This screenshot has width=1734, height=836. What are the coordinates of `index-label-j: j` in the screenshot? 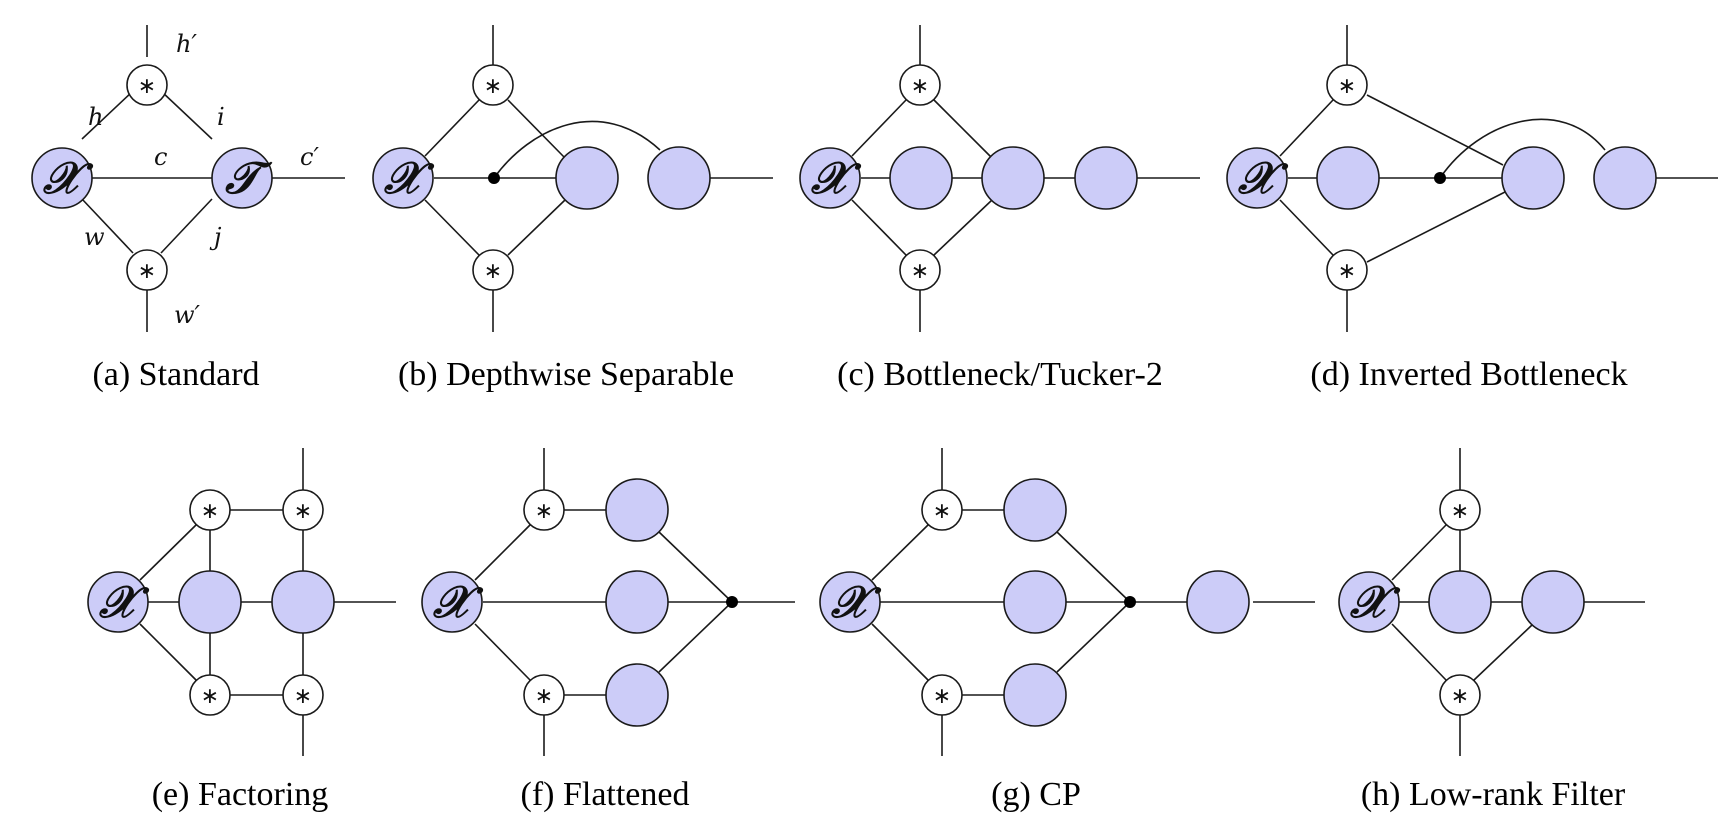 It's located at (215, 237).